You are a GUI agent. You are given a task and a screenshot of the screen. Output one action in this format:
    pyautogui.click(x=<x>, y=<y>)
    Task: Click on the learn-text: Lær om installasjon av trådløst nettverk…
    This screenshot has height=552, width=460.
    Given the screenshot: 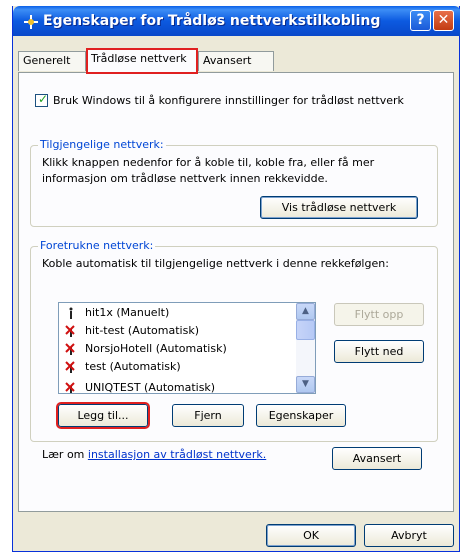 What is the action you would take?
    pyautogui.click(x=154, y=454)
    